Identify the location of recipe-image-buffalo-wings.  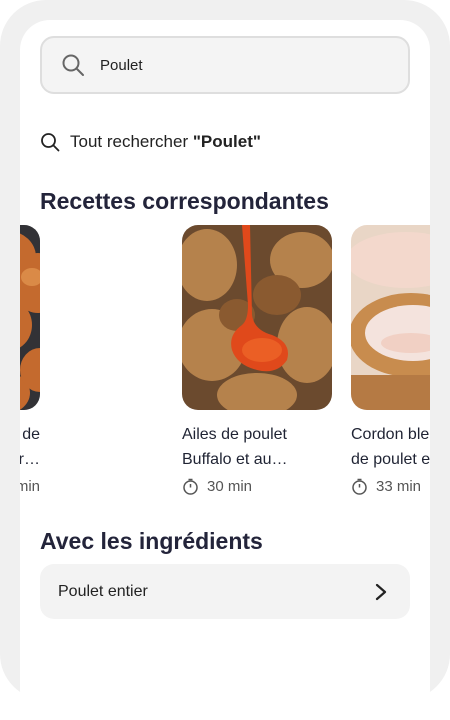
(257, 317).